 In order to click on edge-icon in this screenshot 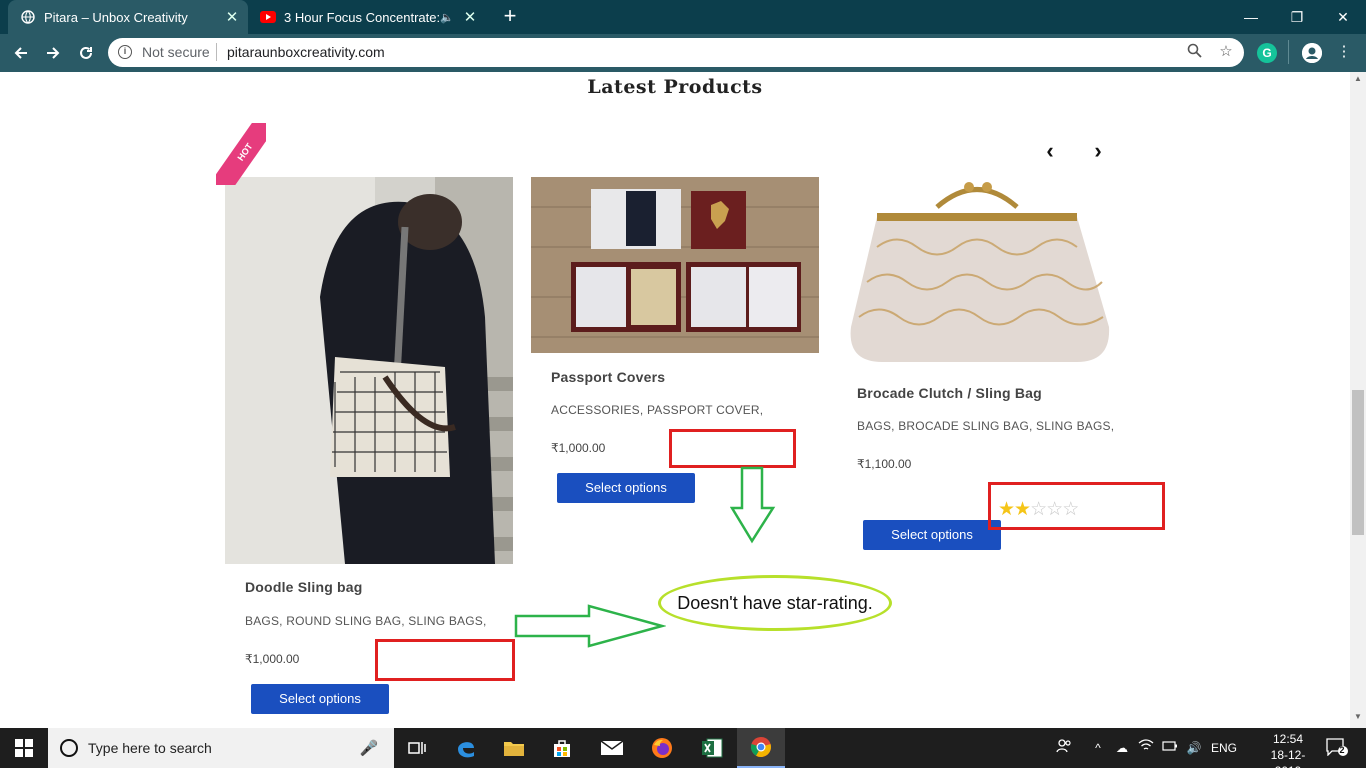, I will do `click(466, 748)`.